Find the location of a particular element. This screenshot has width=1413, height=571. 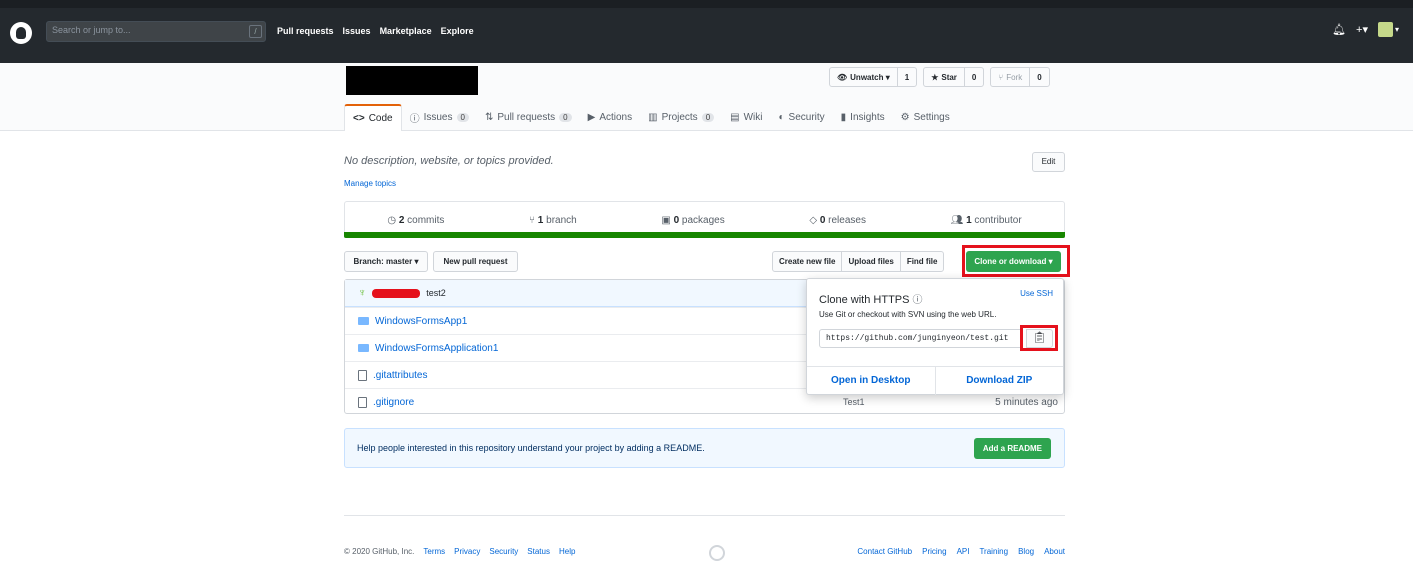

avatar-dropdown: ▾ is located at coordinates (1388, 29).